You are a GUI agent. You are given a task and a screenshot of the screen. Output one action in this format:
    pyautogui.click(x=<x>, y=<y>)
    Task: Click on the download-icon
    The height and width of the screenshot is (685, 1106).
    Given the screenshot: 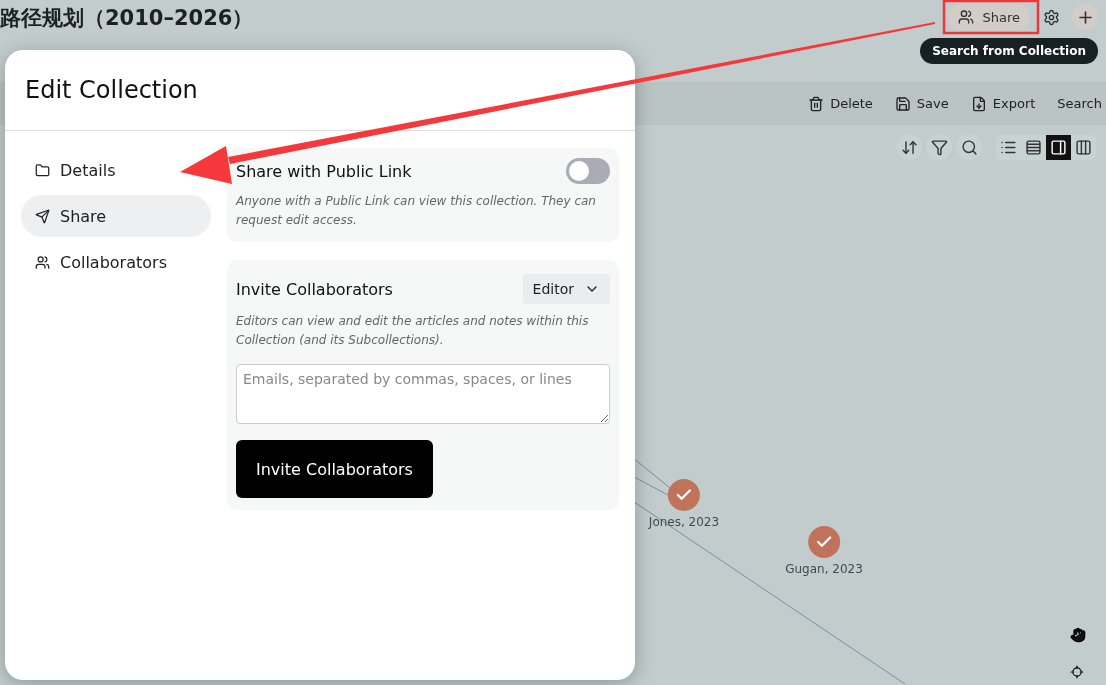 What is the action you would take?
    pyautogui.click(x=978, y=103)
    